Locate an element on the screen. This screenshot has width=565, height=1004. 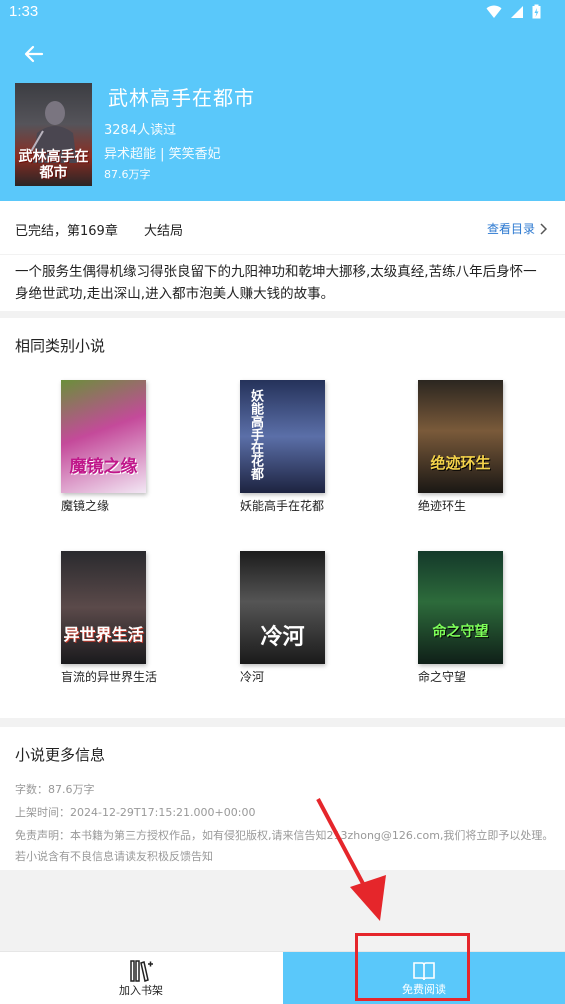
genre-author: 异术超能 | 笑笑香妃 is located at coordinates (162, 154).